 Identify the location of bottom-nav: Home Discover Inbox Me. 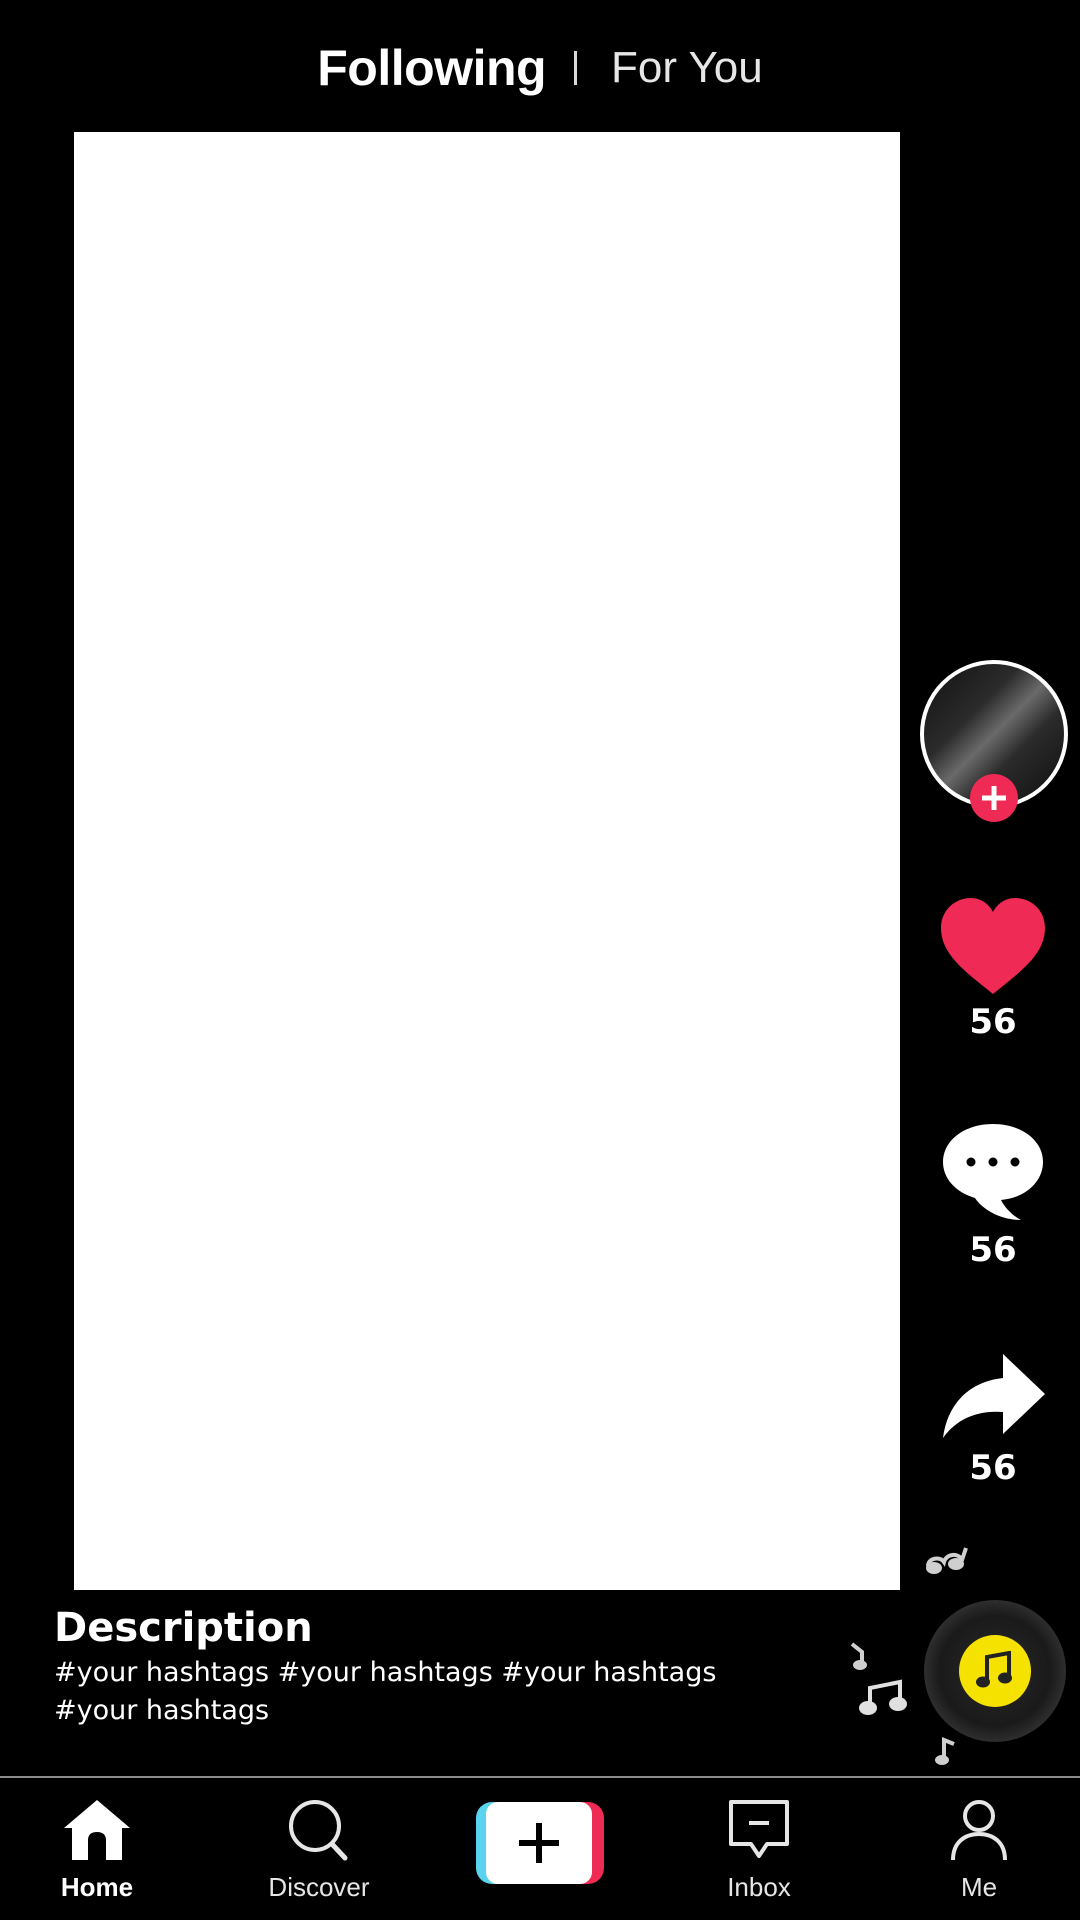
(540, 1848).